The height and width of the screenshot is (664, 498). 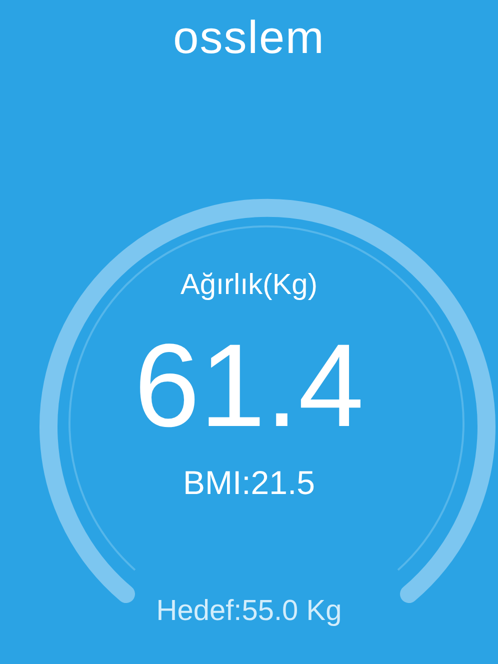 I want to click on weight-label: Ağırlık(Kg), so click(x=249, y=285).